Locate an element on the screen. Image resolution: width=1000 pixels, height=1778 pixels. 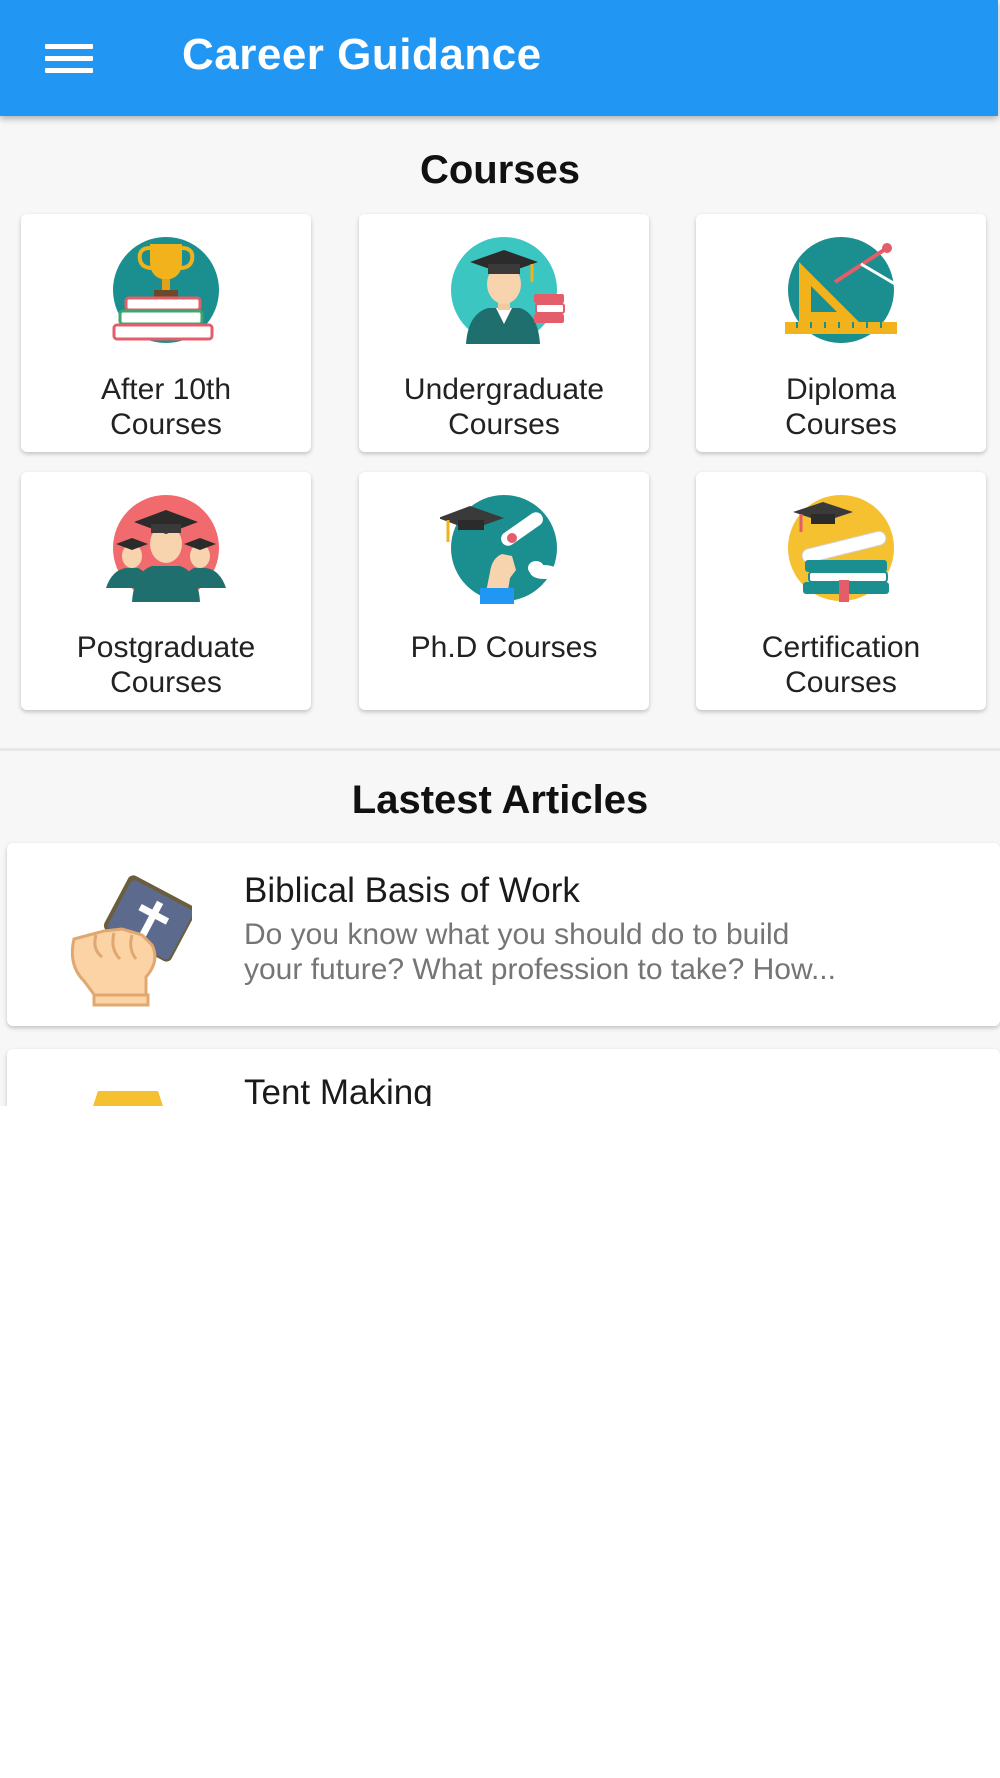
course-label: Undergraduate Courses is located at coordinates (504, 407).